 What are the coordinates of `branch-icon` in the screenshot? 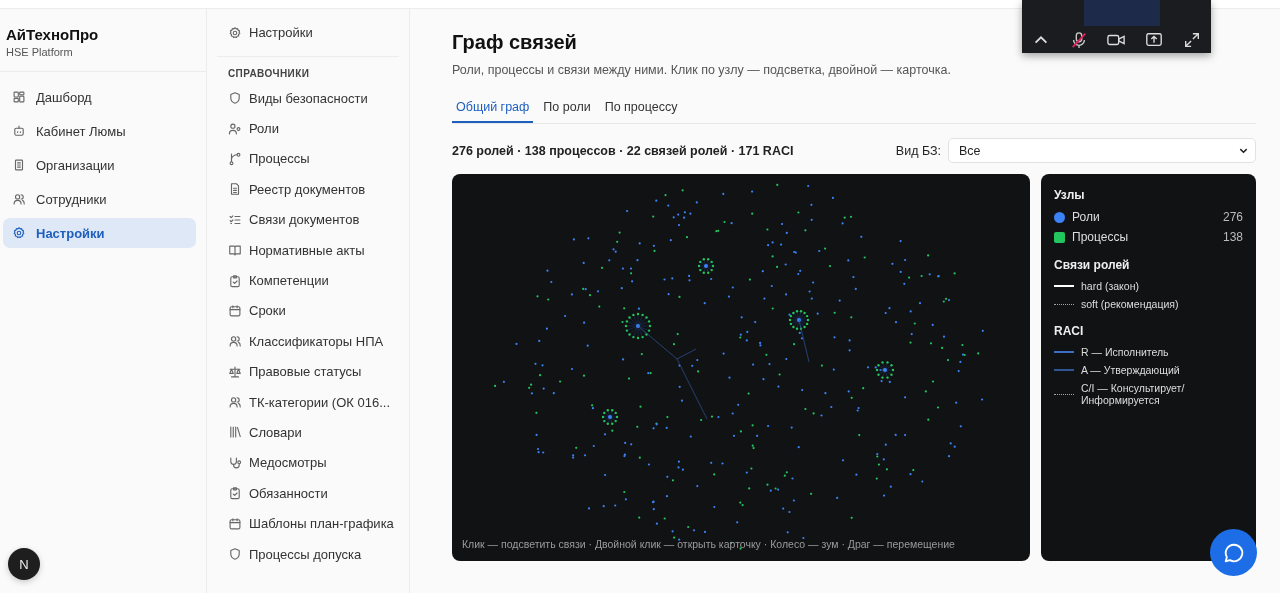 It's located at (235, 158).